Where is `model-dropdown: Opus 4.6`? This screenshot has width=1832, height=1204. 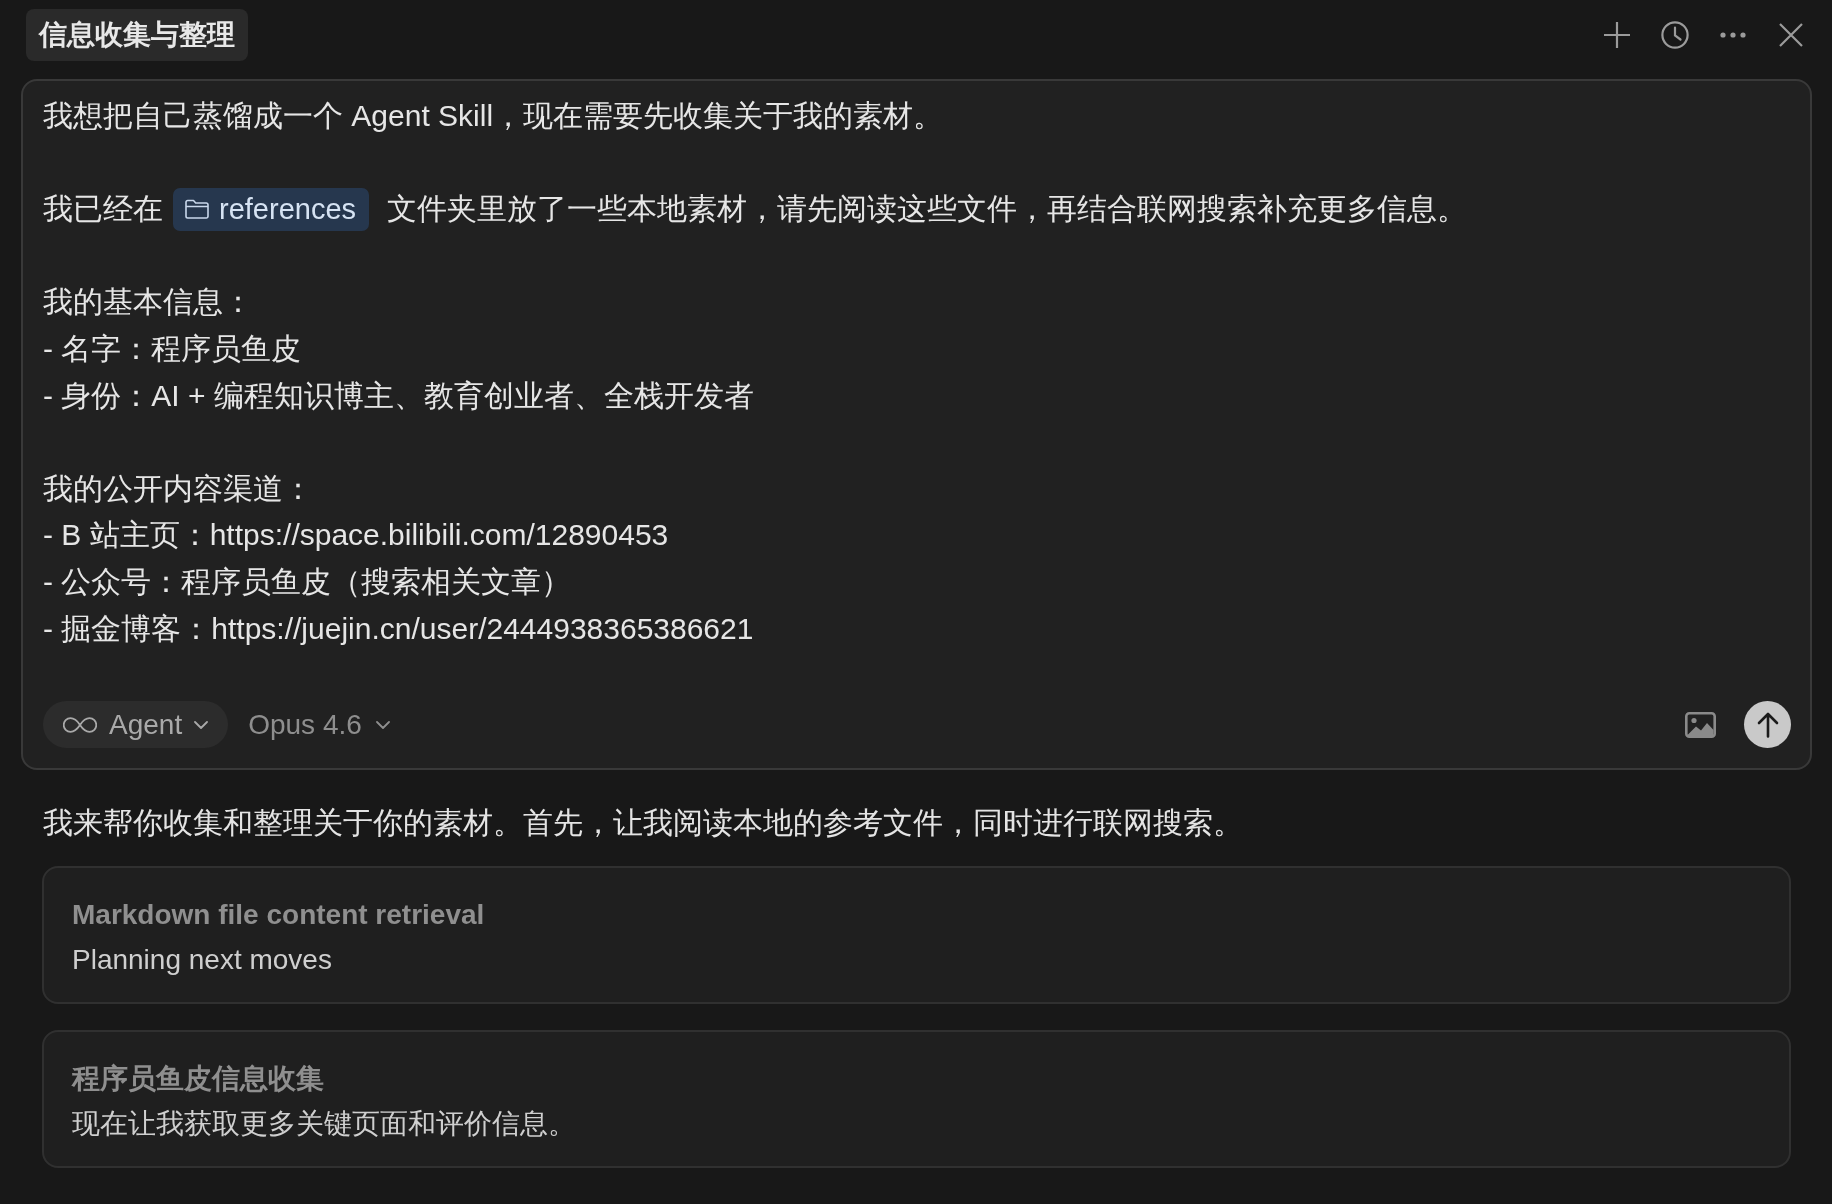 model-dropdown: Opus 4.6 is located at coordinates (319, 724).